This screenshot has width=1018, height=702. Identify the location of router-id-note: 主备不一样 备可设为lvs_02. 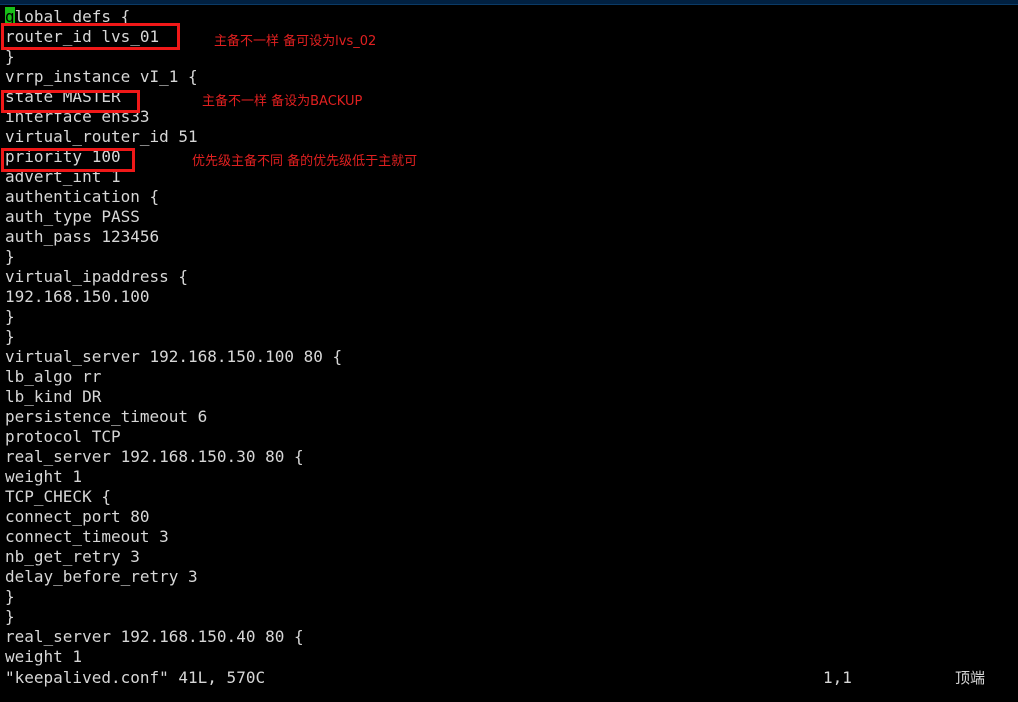
(295, 41).